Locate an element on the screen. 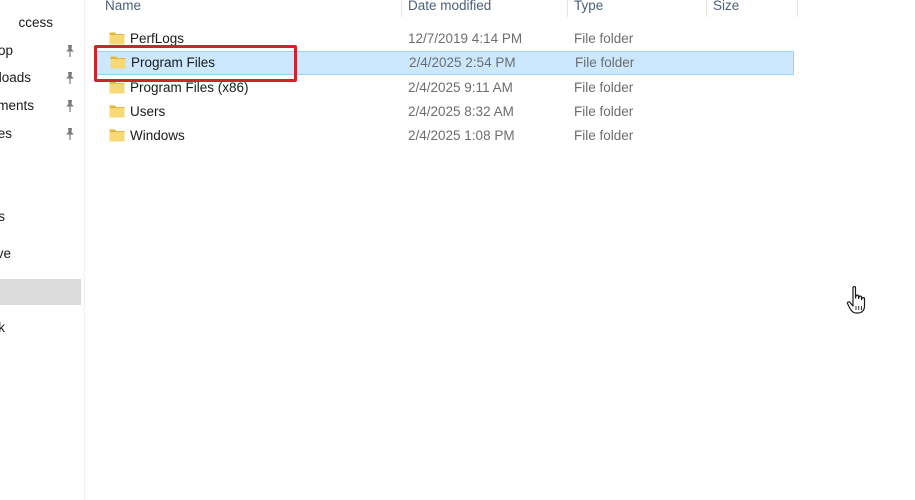 The width and height of the screenshot is (915, 500). table-row: Users 2/4/2025 8:32 AM File folder is located at coordinates (445, 112).